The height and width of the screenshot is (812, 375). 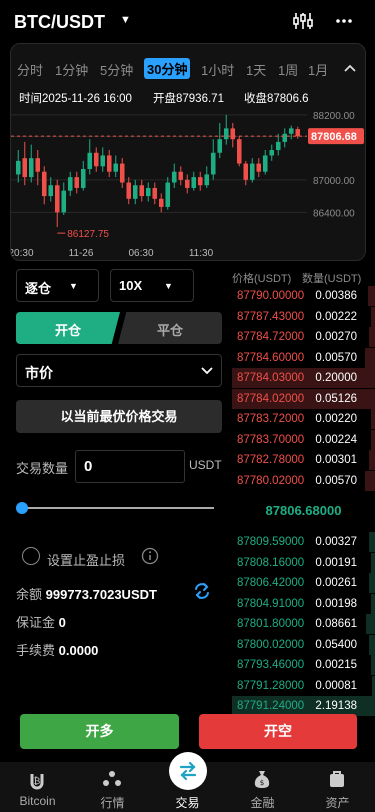 What do you see at coordinates (68, 328) in the screenshot?
I see `tab-open-position: 开仓` at bounding box center [68, 328].